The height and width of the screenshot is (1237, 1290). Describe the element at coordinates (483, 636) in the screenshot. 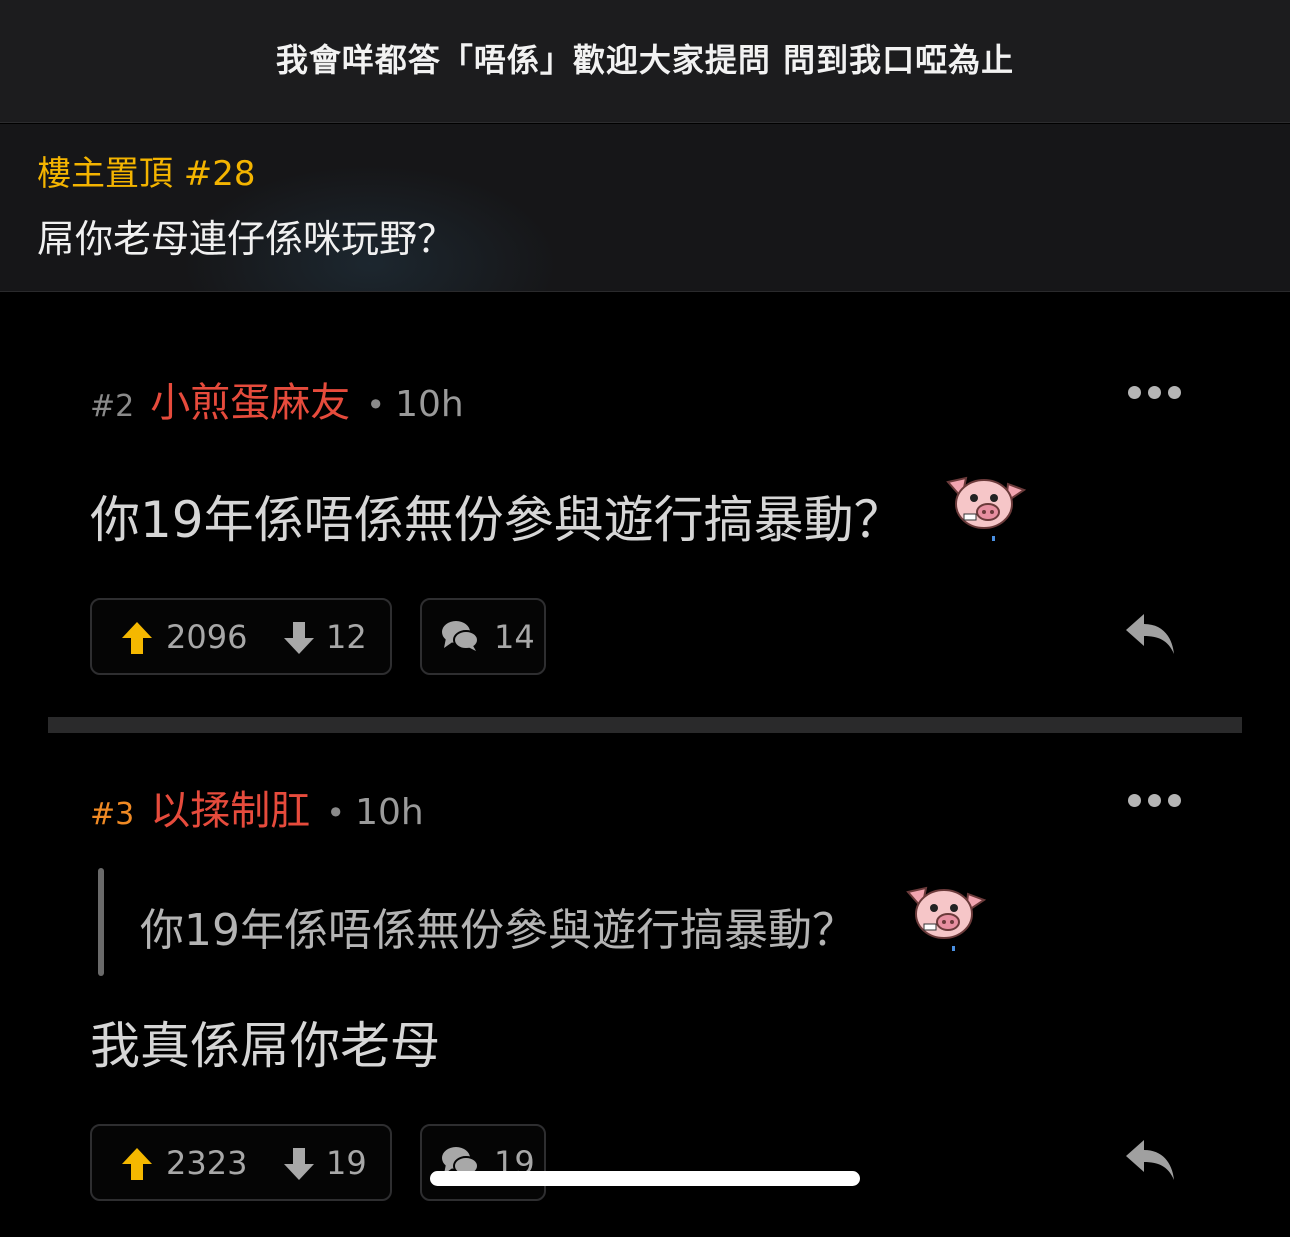

I see `comment-button: 14` at that location.